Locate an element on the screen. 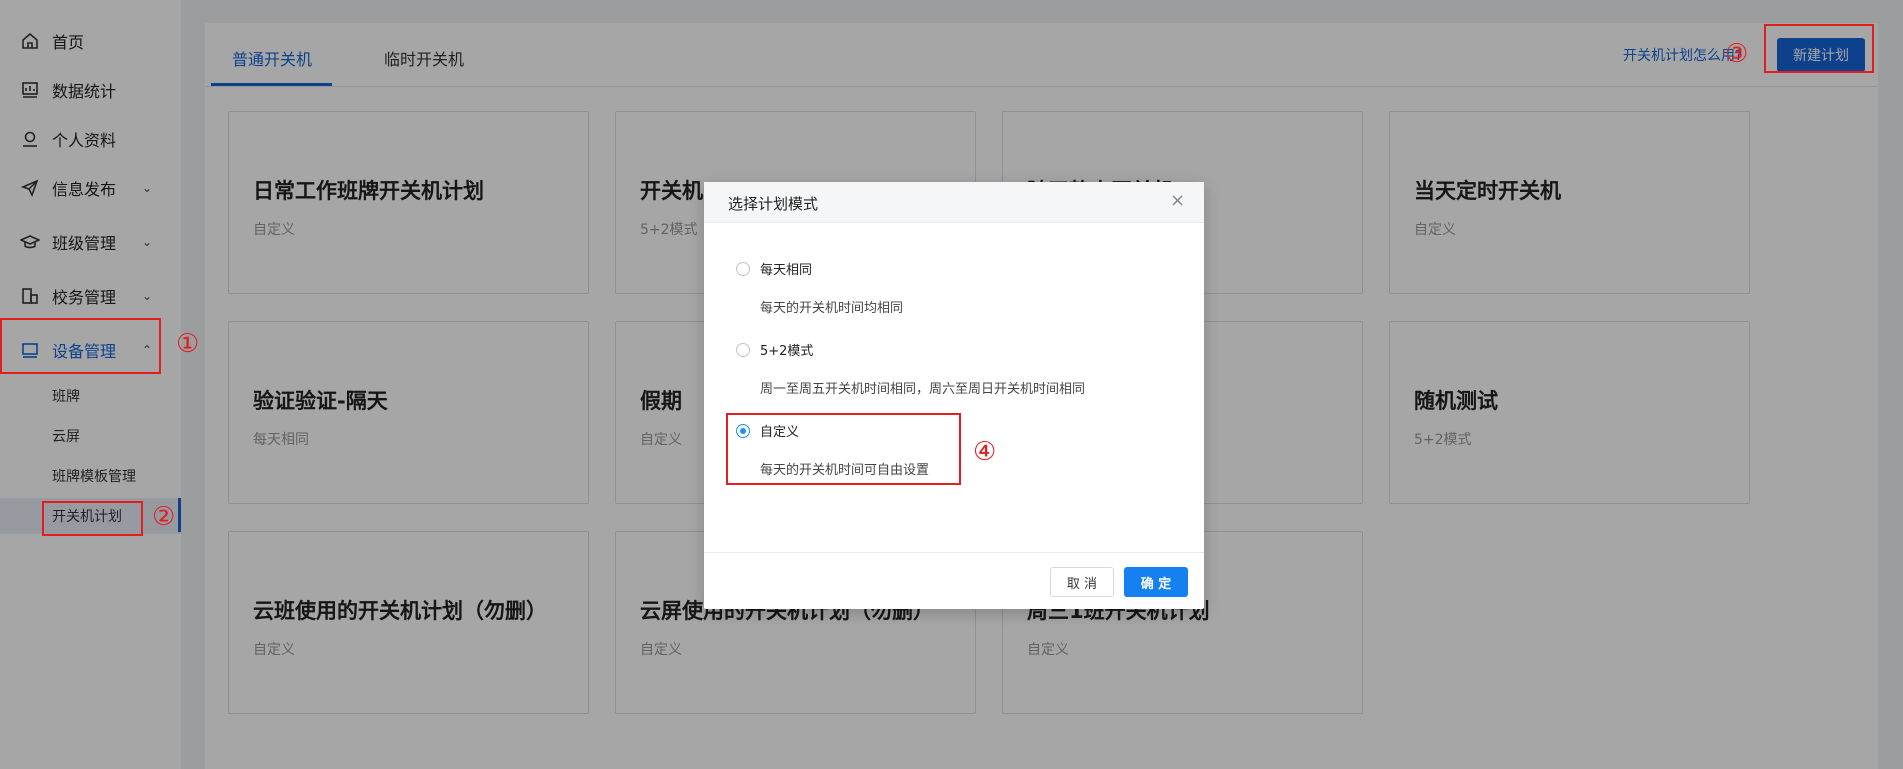 Image resolution: width=1903 pixels, height=769 pixels. annotation-box-device-management is located at coordinates (80, 346).